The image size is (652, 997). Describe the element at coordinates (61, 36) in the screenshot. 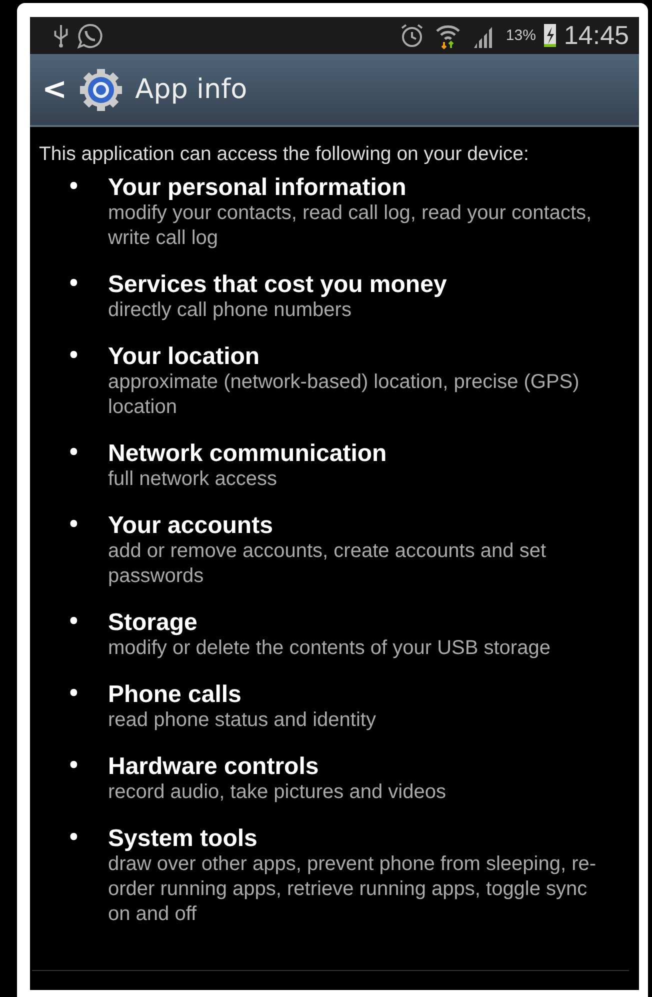

I see `usb-icon` at that location.